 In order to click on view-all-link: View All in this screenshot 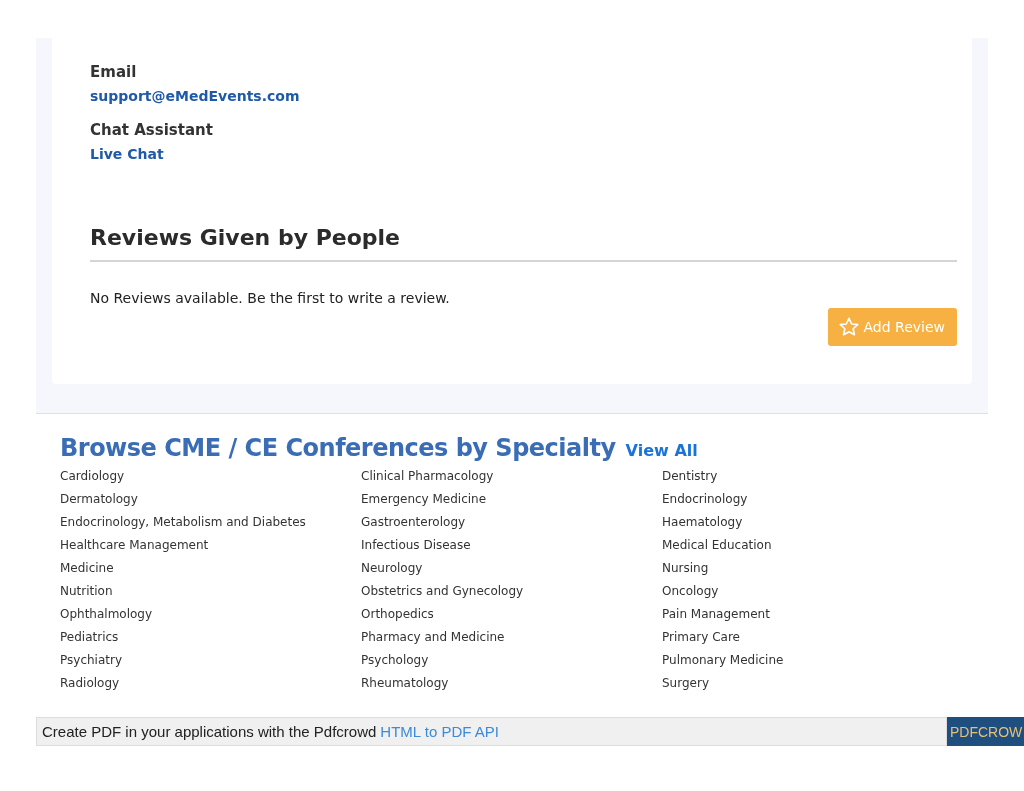, I will do `click(661, 450)`.